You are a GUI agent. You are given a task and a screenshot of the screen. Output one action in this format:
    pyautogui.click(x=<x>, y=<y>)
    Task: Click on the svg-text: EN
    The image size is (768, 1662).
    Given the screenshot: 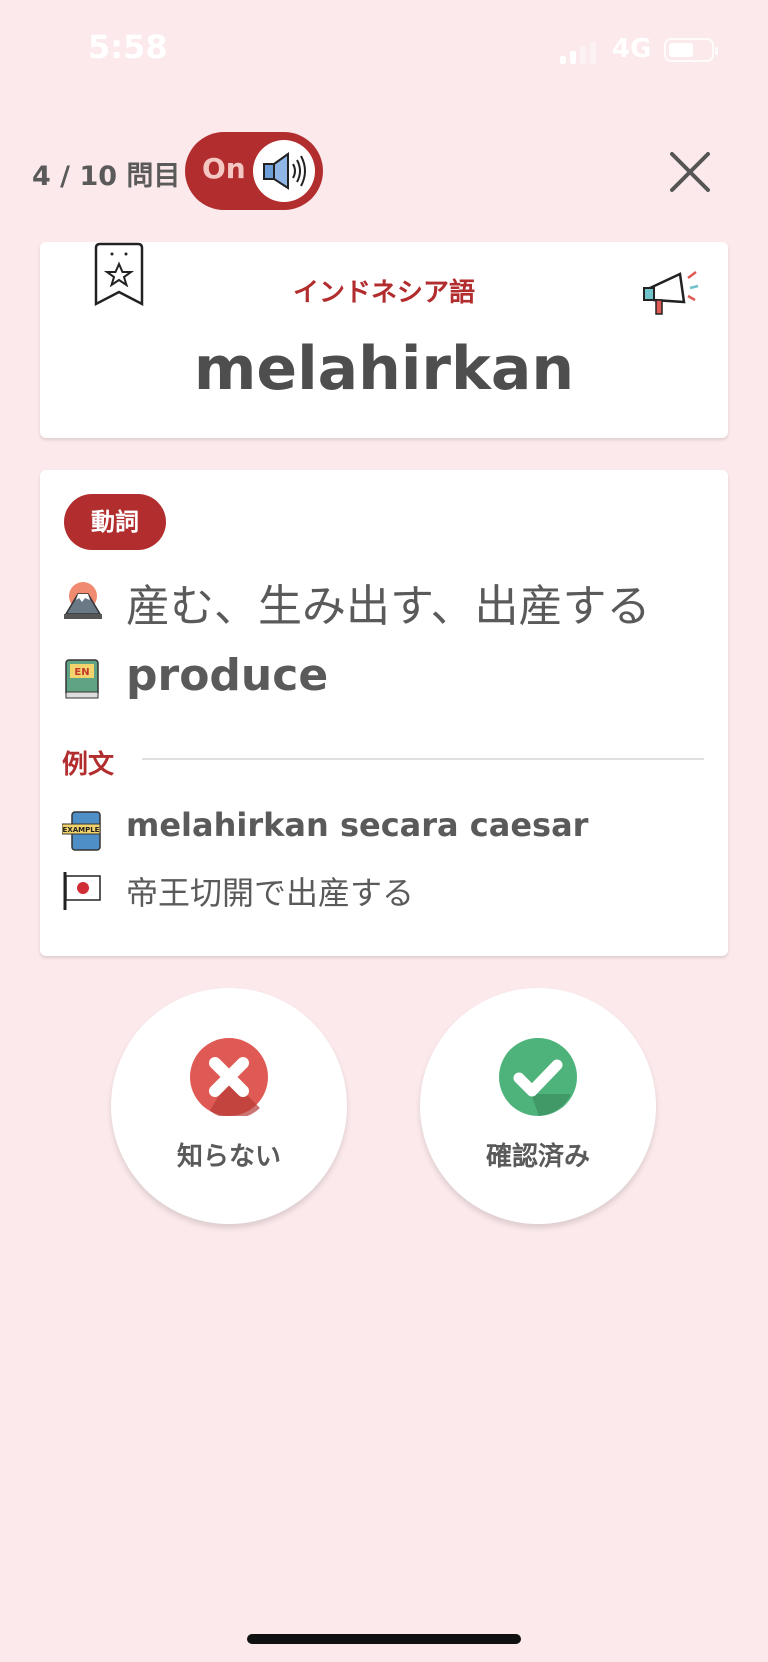 What is the action you would take?
    pyautogui.click(x=81, y=672)
    